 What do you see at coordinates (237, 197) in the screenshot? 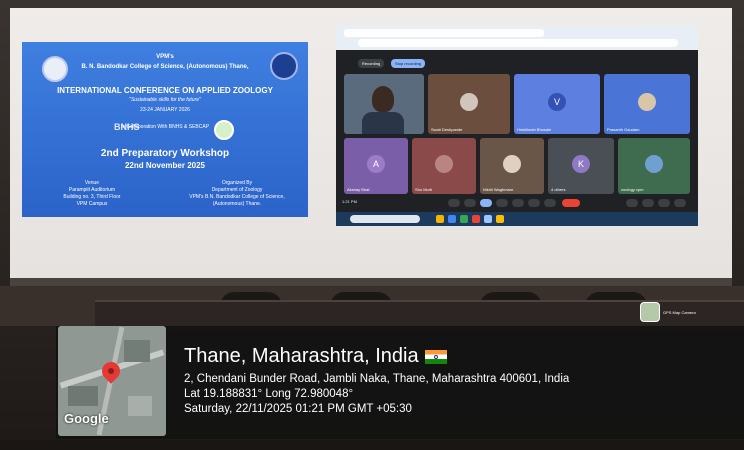
I see `organiser-line: VPM's B.N. Bandodkar College of Science,` at bounding box center [237, 197].